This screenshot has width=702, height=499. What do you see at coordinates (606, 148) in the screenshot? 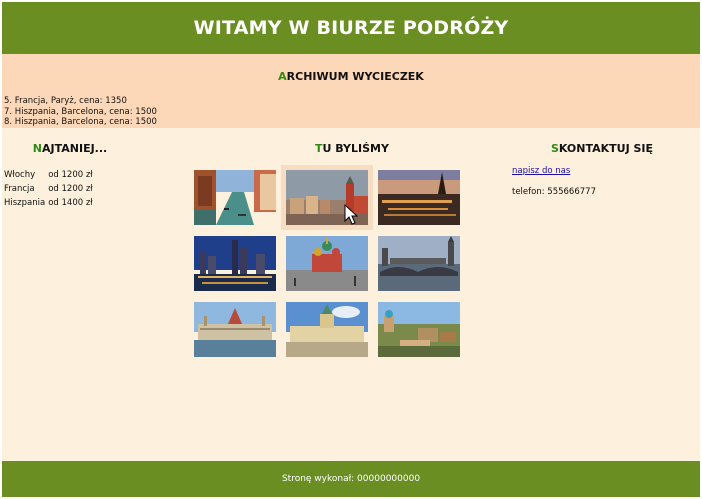
I see `contact-heading-rest: KONTAKTUJ SIĘ` at bounding box center [606, 148].